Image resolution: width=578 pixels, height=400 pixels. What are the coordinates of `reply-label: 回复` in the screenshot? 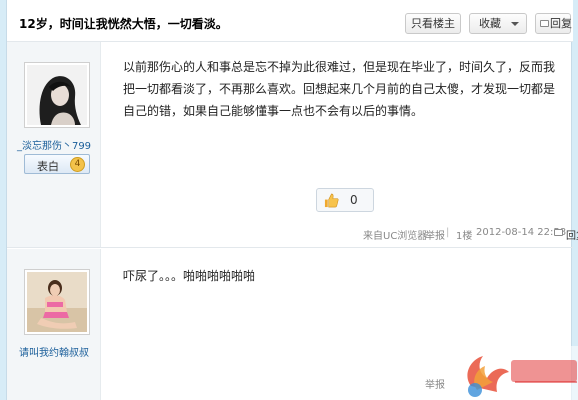 It's located at (572, 236).